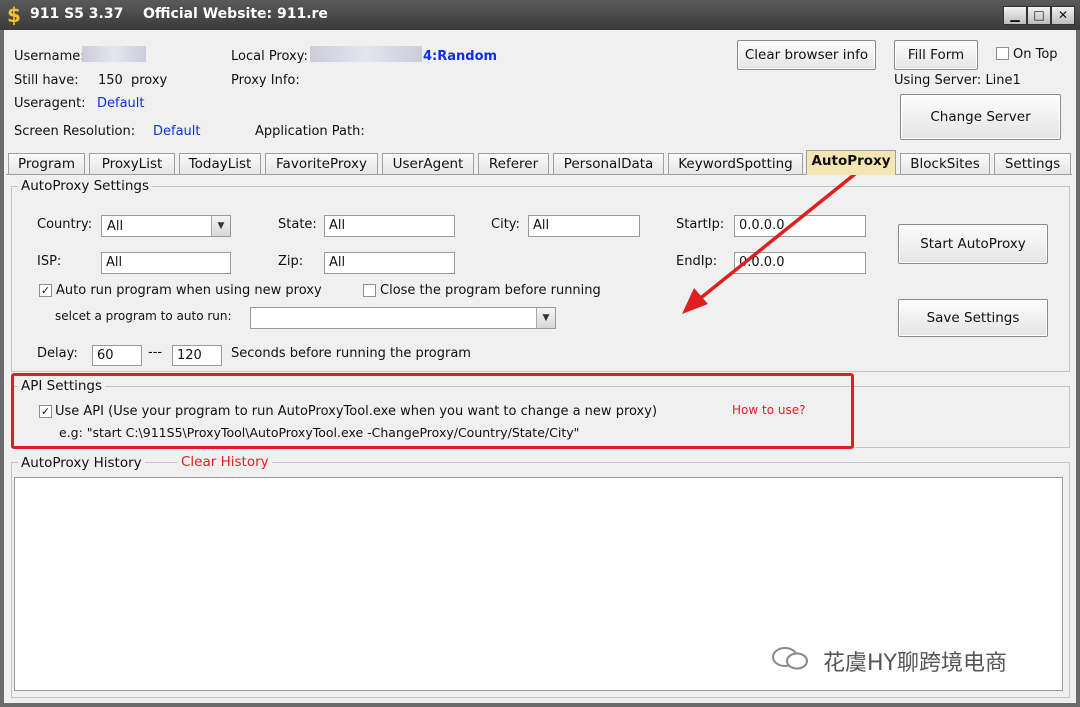  I want to click on city-input: All, so click(584, 226).